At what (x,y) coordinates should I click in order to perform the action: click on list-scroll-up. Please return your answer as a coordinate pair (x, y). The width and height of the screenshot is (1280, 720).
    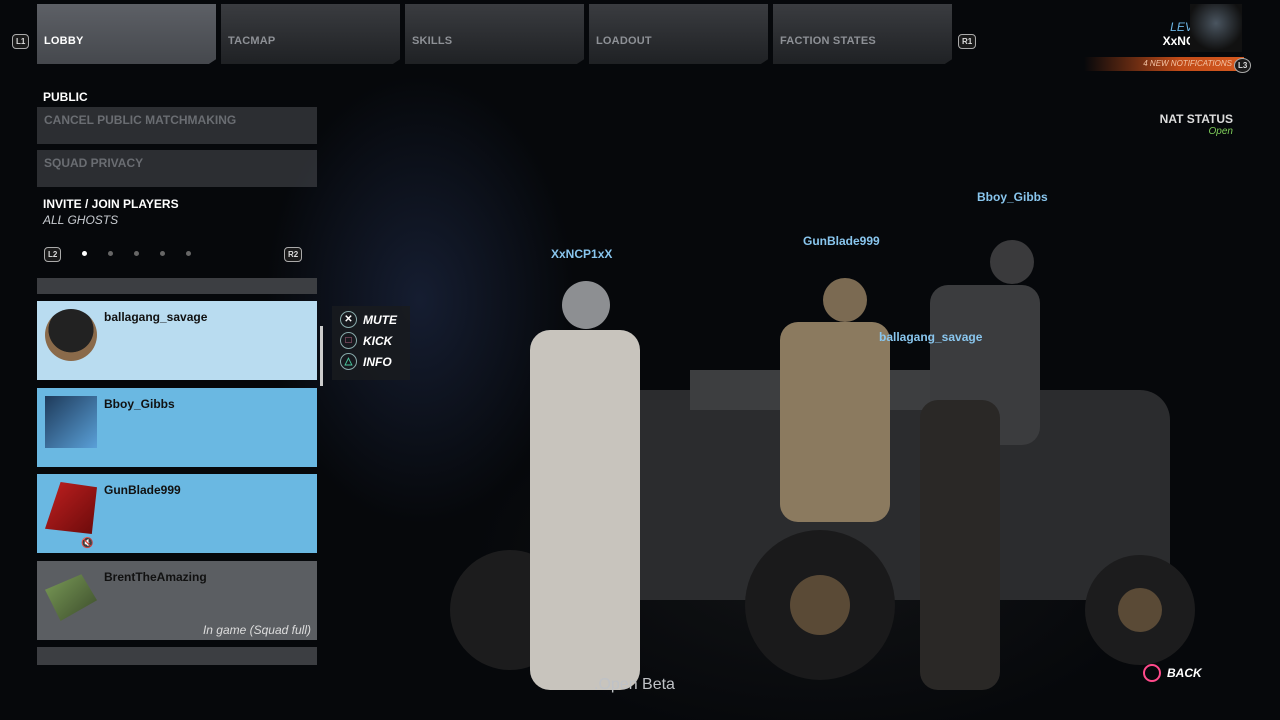
    Looking at the image, I should click on (177, 286).